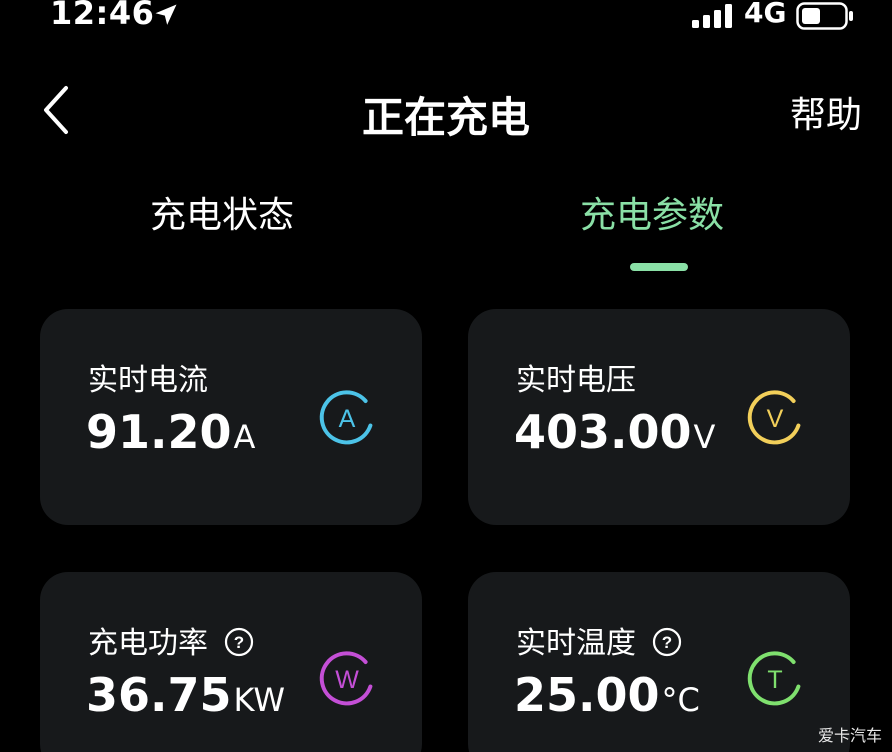 This screenshot has width=892, height=752. I want to click on temperature-icon: T, so click(774, 678).